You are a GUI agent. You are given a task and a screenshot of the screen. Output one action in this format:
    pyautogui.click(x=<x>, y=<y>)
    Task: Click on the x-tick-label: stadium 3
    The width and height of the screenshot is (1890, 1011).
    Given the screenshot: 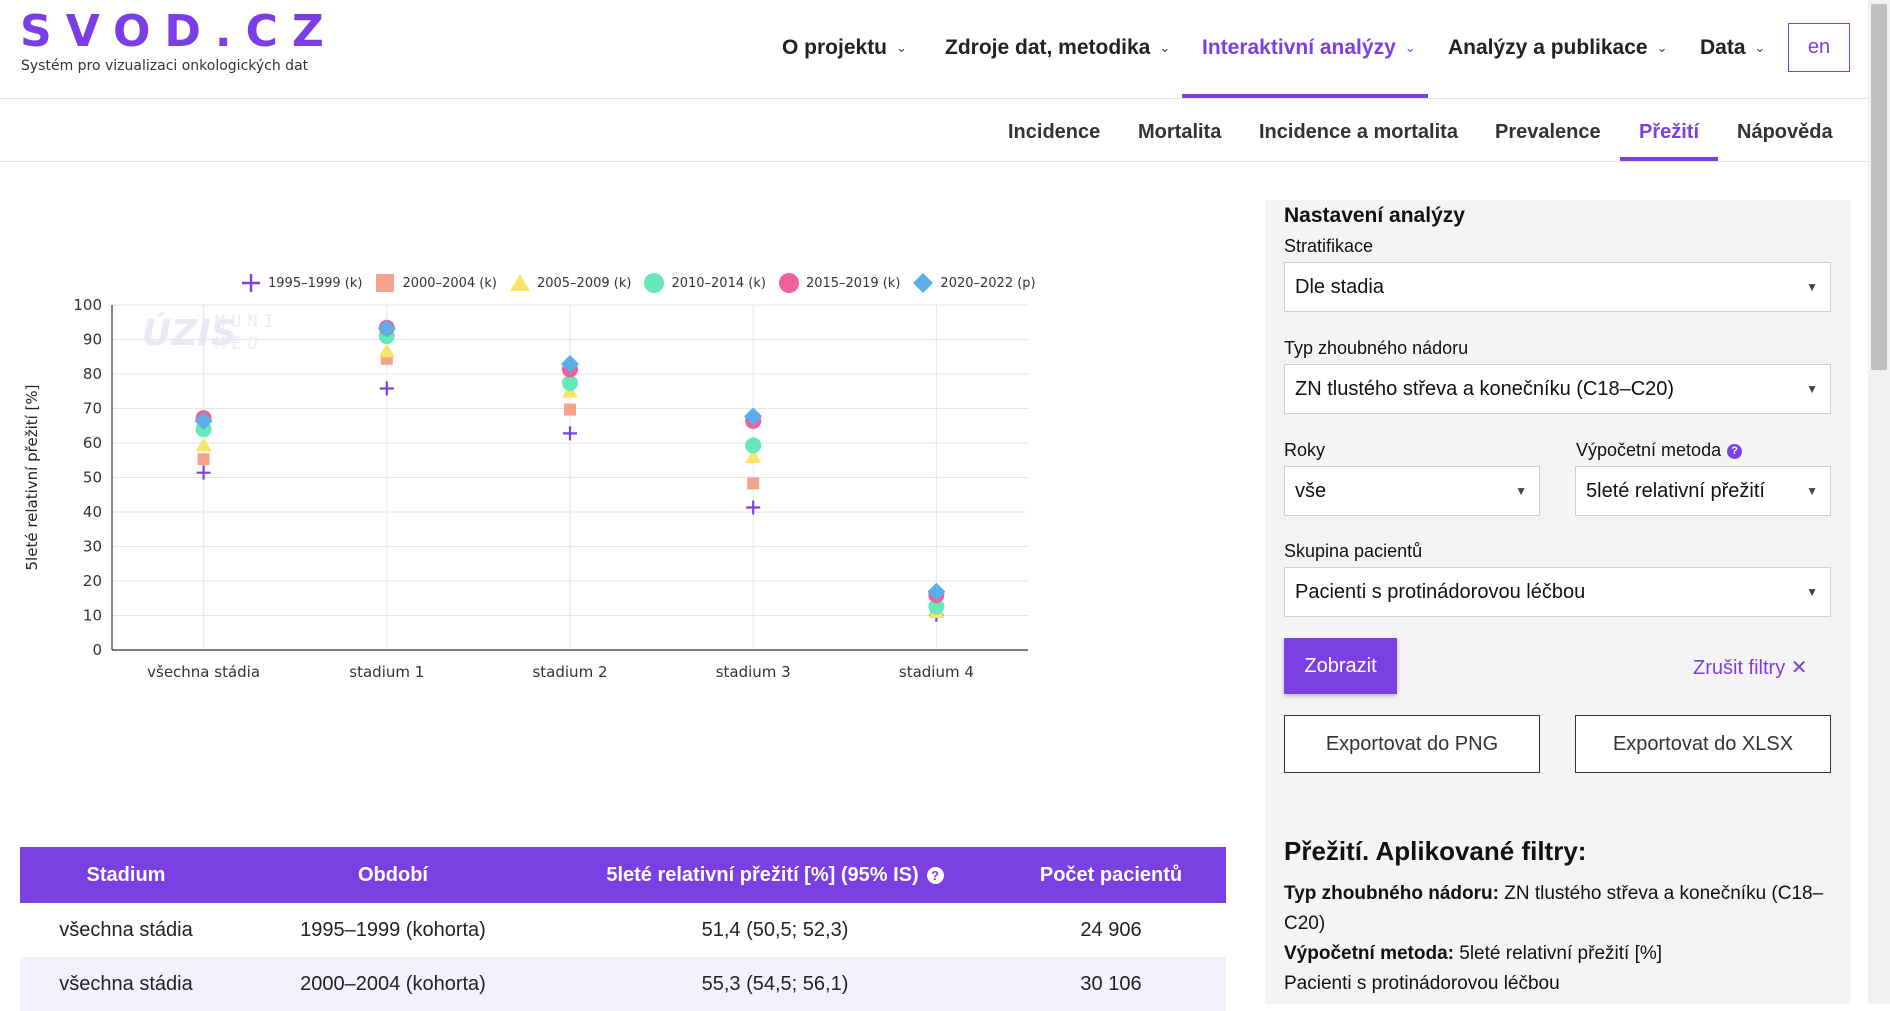 What is the action you would take?
    pyautogui.click(x=753, y=672)
    